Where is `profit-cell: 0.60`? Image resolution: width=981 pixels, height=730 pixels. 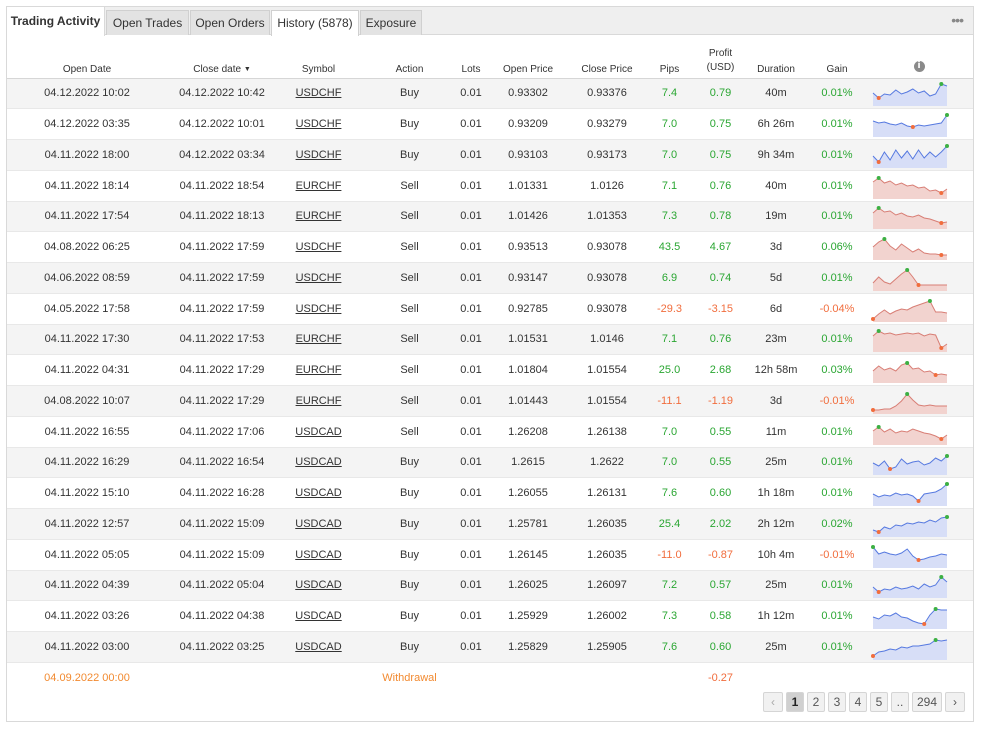
profit-cell: 0.60 is located at coordinates (720, 647).